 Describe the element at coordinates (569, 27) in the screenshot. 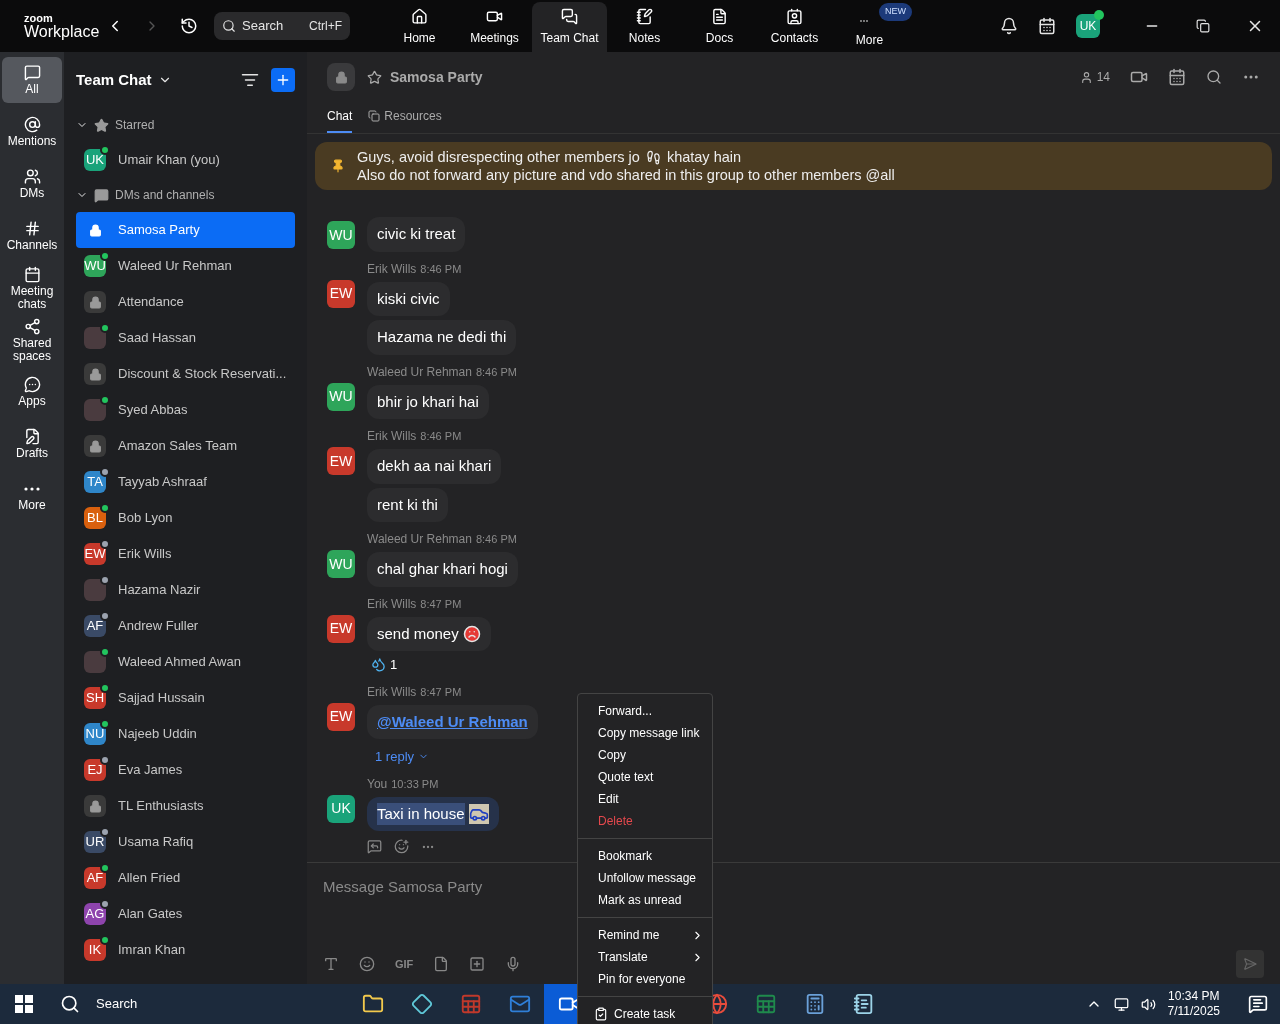

I see `nav-tab: Team Chat` at that location.